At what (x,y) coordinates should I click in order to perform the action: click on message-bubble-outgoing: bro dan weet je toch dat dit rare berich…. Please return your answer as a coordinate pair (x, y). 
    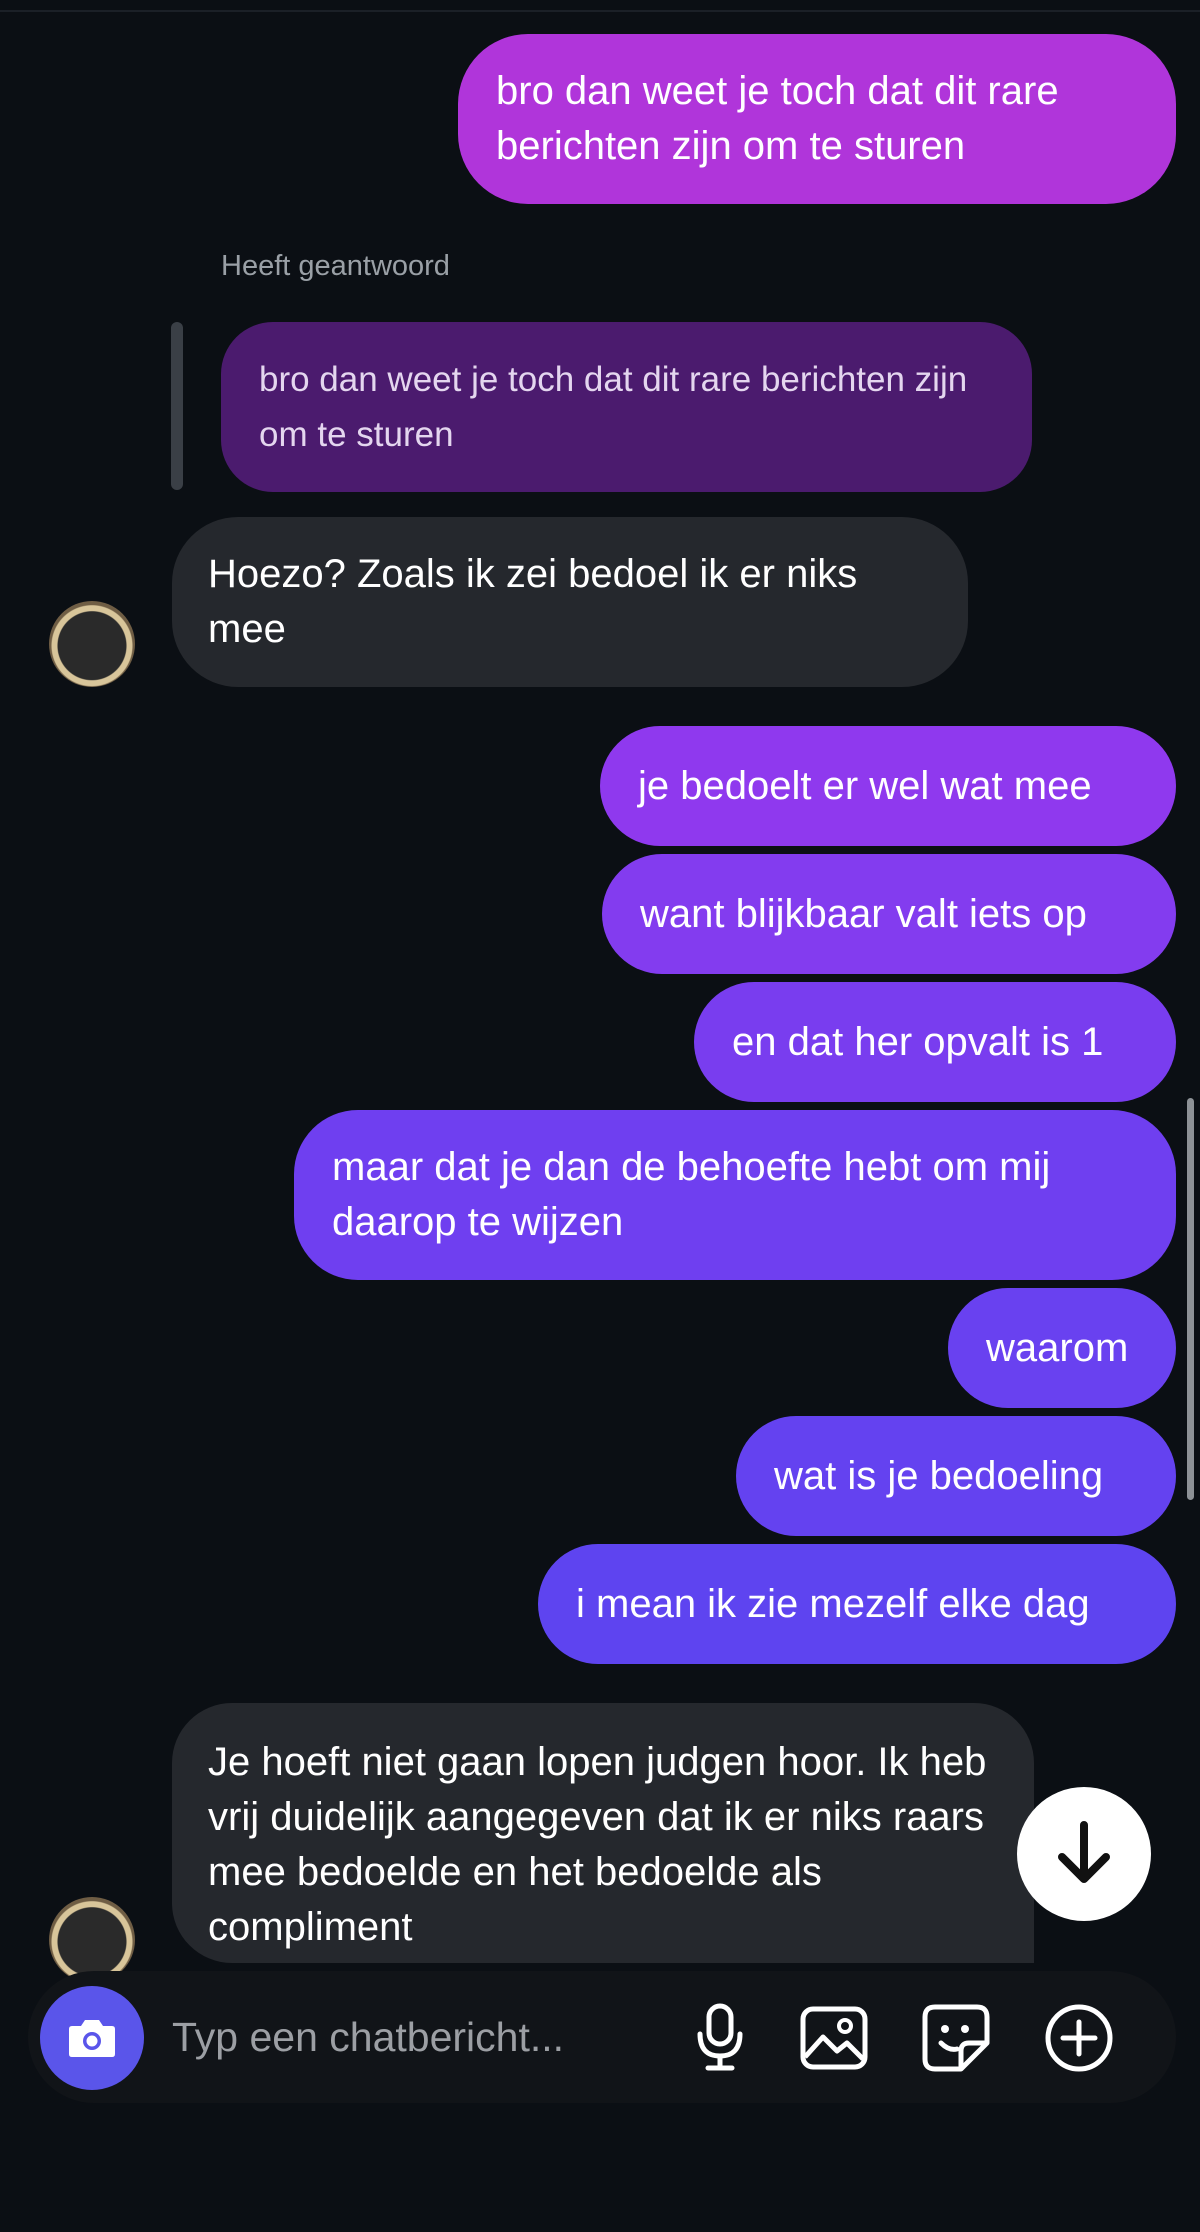
    Looking at the image, I should click on (817, 119).